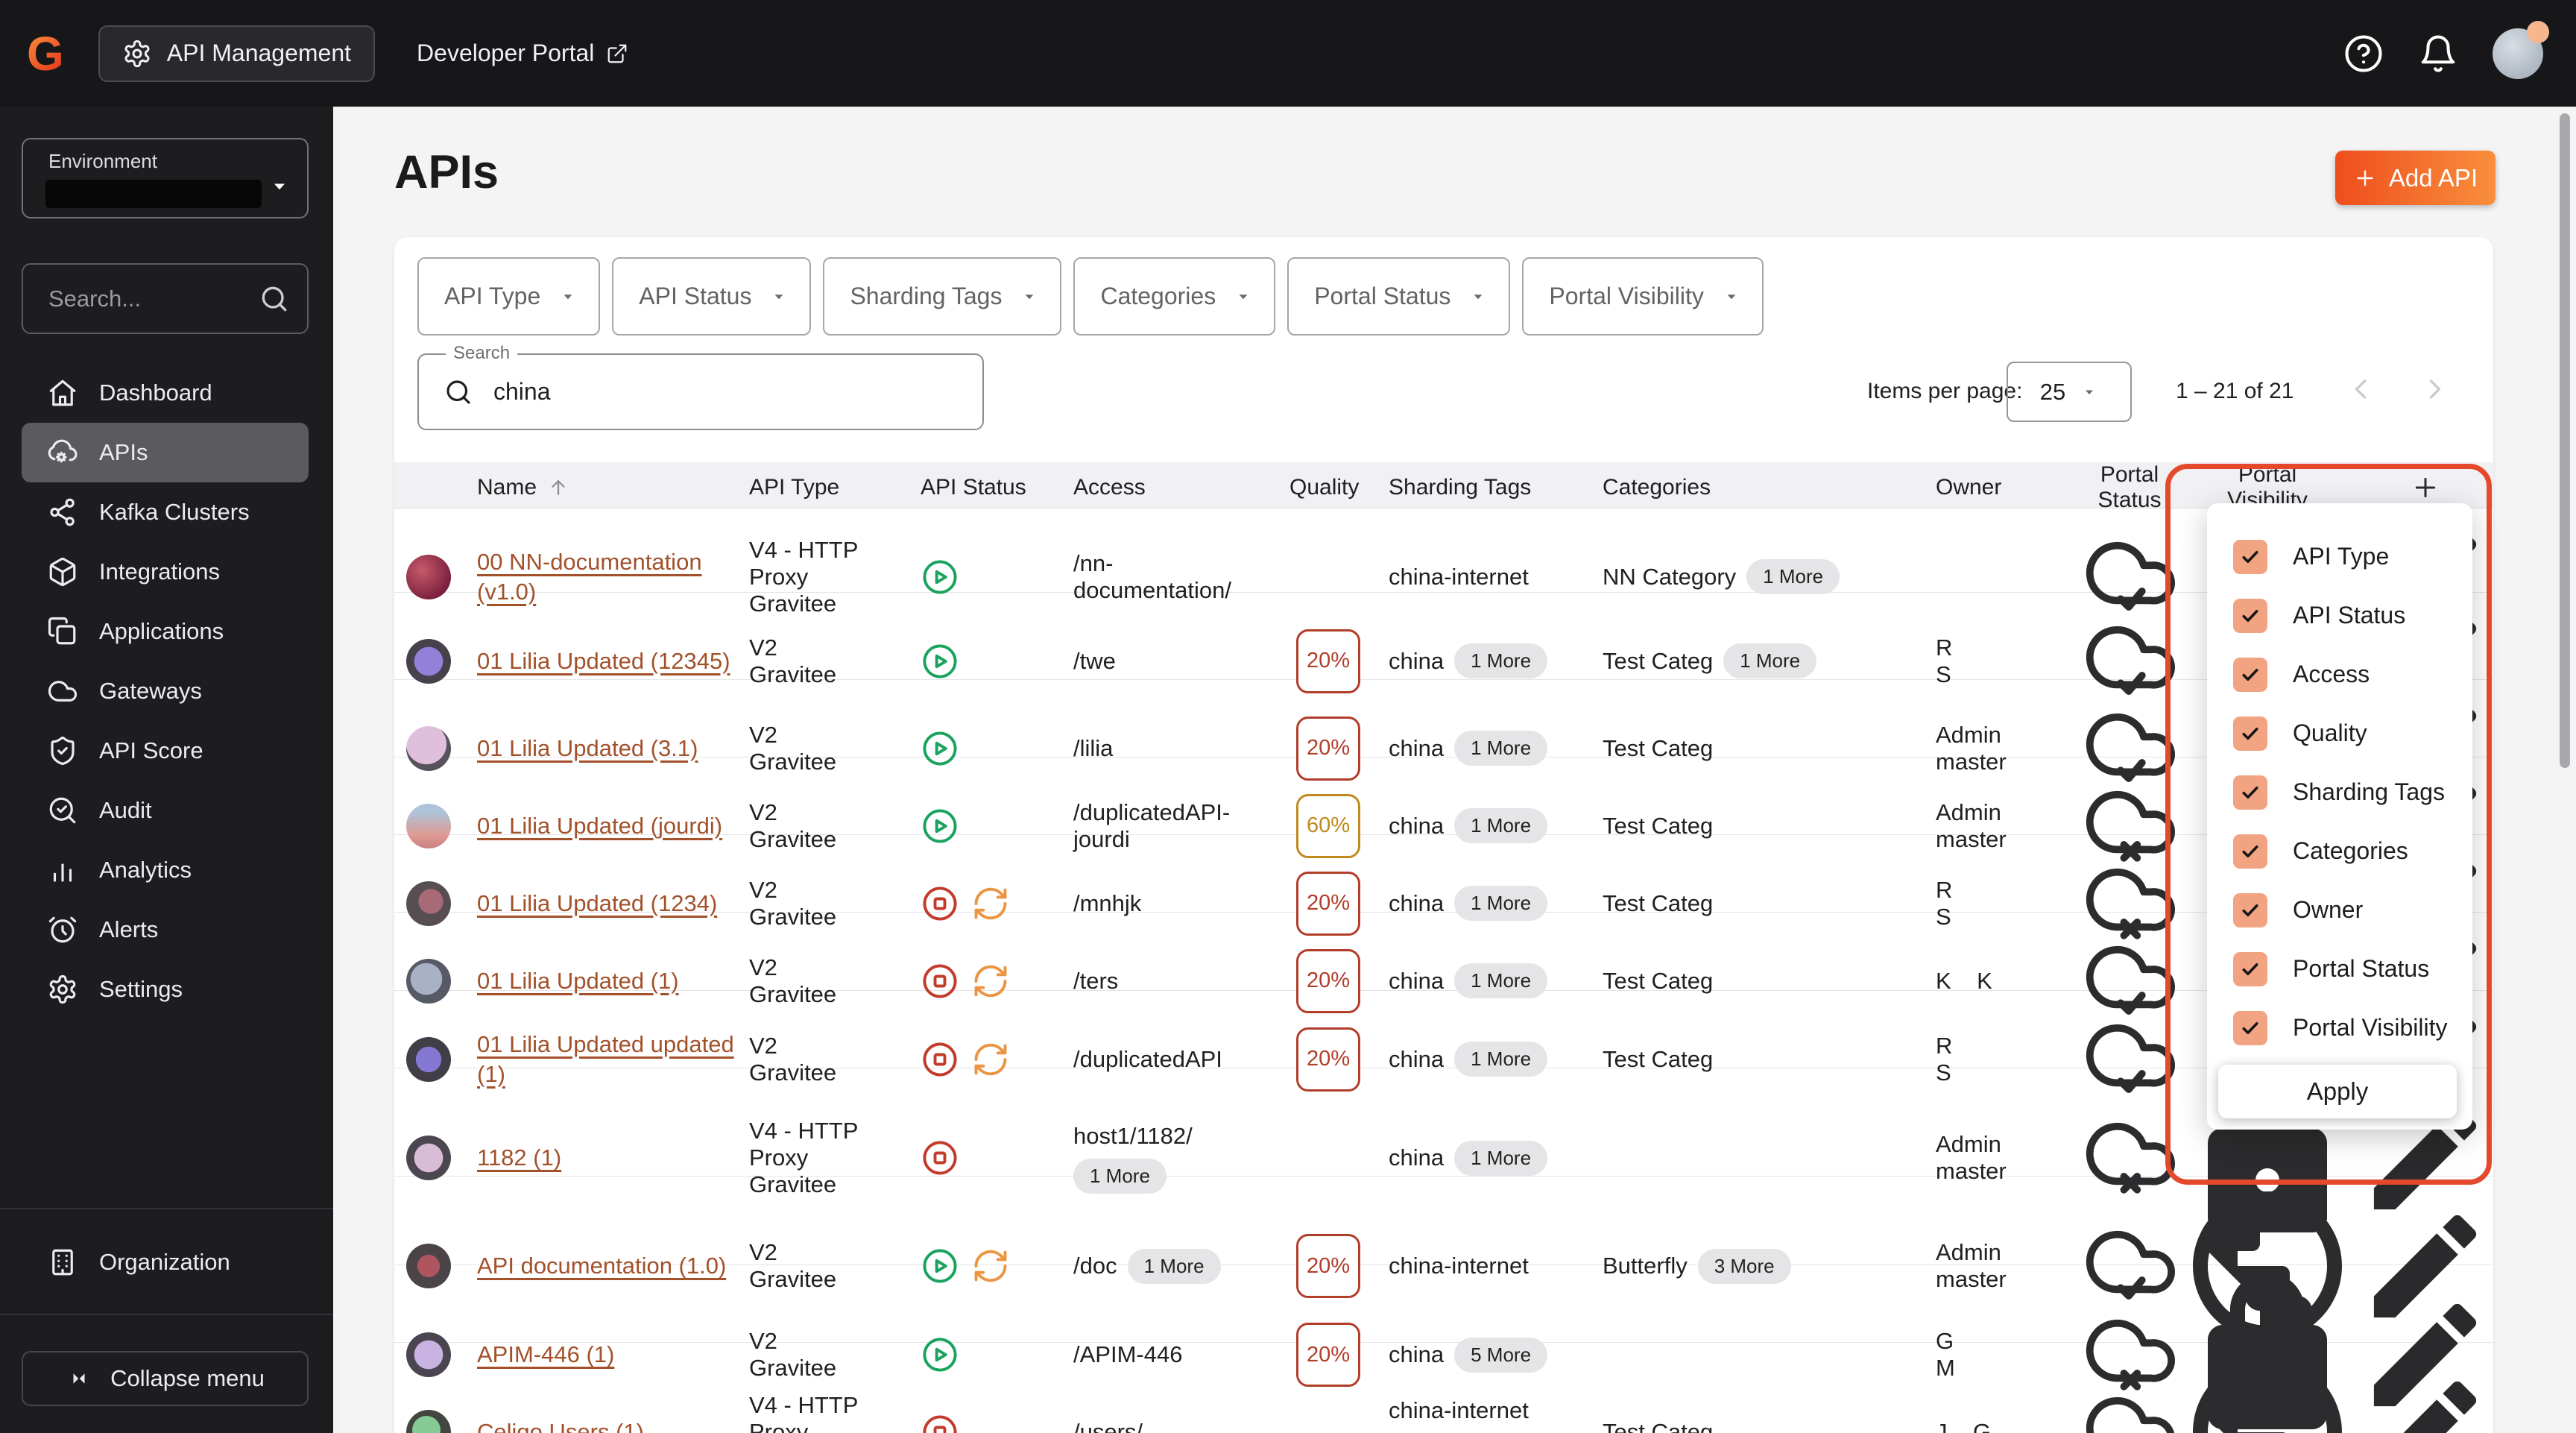 Image resolution: width=2576 pixels, height=1433 pixels. I want to click on api-name-link: 01 Lilia Updated (1234), so click(597, 904).